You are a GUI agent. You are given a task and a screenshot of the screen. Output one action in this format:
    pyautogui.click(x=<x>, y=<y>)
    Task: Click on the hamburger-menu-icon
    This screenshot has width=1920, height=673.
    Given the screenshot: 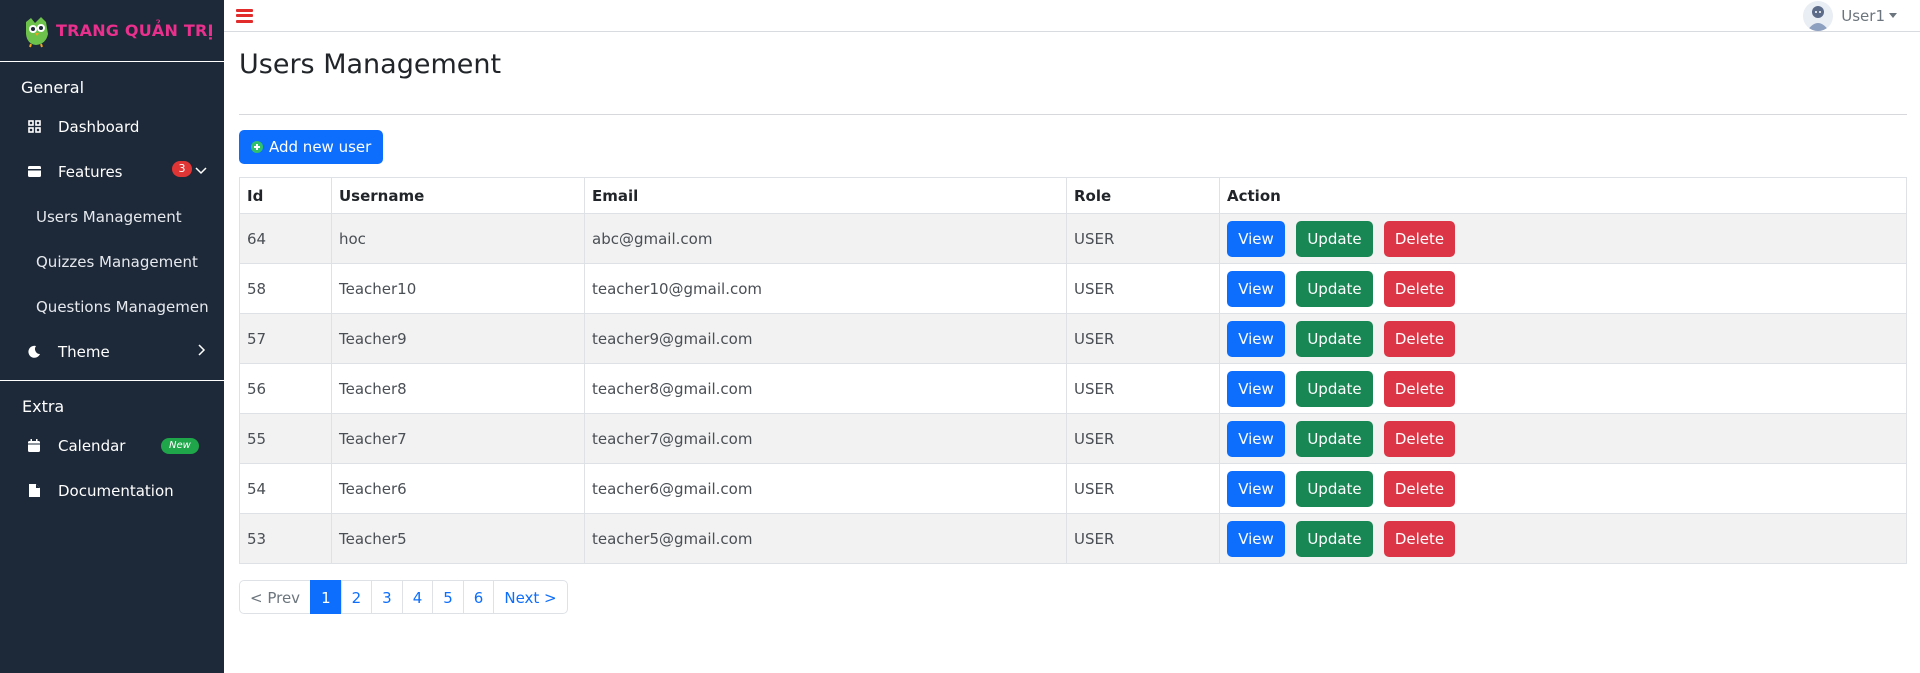 What is the action you would take?
    pyautogui.click(x=244, y=15)
    